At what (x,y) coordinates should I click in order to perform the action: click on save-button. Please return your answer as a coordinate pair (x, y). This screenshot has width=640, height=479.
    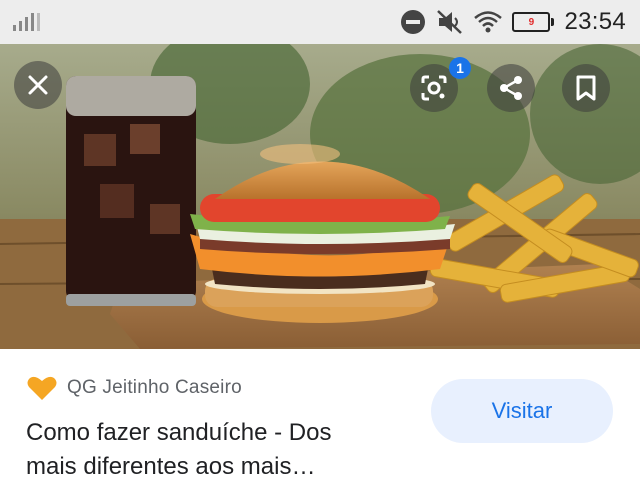
    Looking at the image, I should click on (586, 88).